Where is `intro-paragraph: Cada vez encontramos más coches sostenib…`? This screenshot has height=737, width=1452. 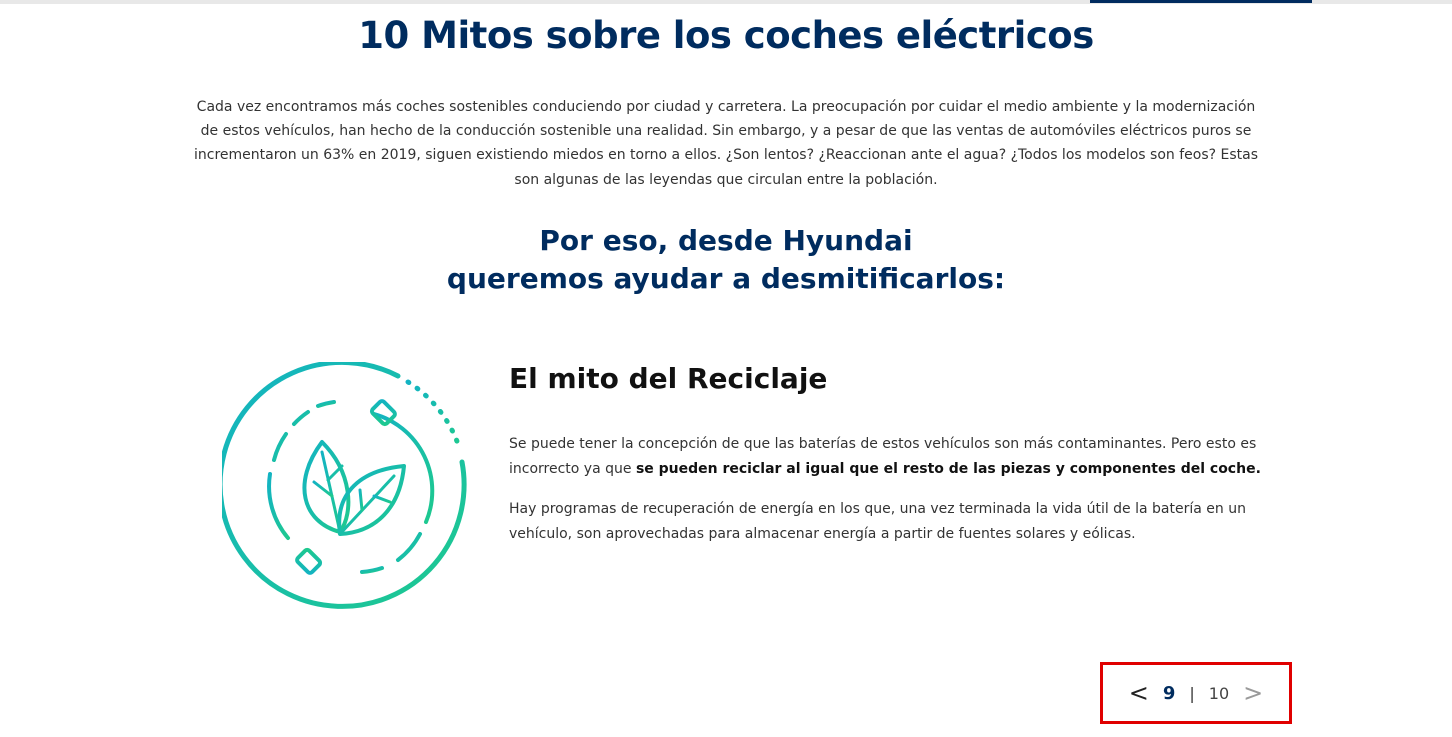 intro-paragraph: Cada vez encontramos más coches sostenib… is located at coordinates (726, 143).